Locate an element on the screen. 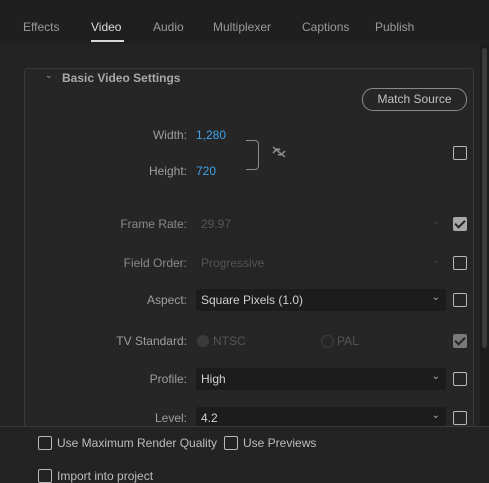 This screenshot has width=489, height=483. pal-label: PAL is located at coordinates (348, 341).